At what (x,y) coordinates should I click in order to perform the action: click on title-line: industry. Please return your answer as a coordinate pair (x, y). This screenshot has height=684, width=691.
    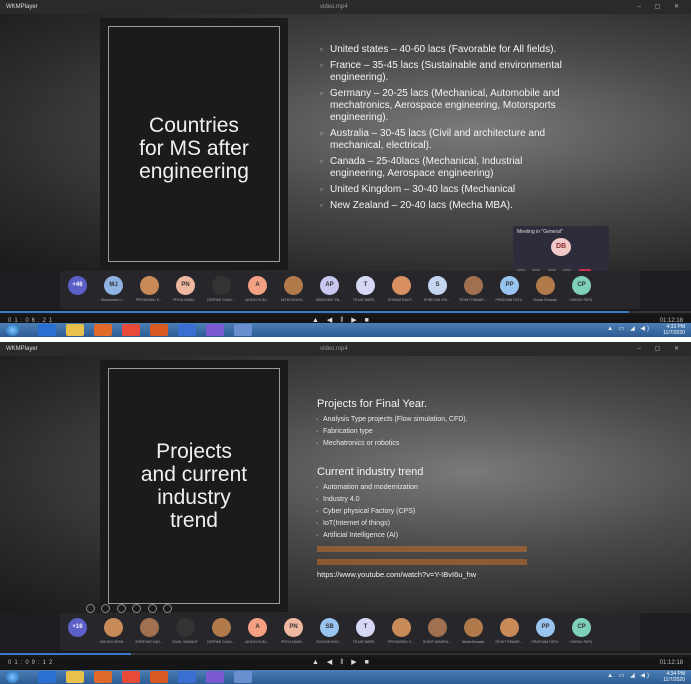
    Looking at the image, I should click on (194, 497).